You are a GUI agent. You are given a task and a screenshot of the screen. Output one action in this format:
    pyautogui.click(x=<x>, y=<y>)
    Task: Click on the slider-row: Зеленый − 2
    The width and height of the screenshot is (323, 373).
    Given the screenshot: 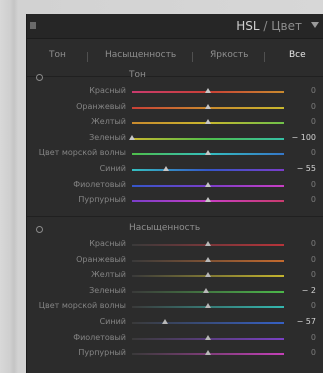 What is the action you would take?
    pyautogui.click(x=175, y=292)
    